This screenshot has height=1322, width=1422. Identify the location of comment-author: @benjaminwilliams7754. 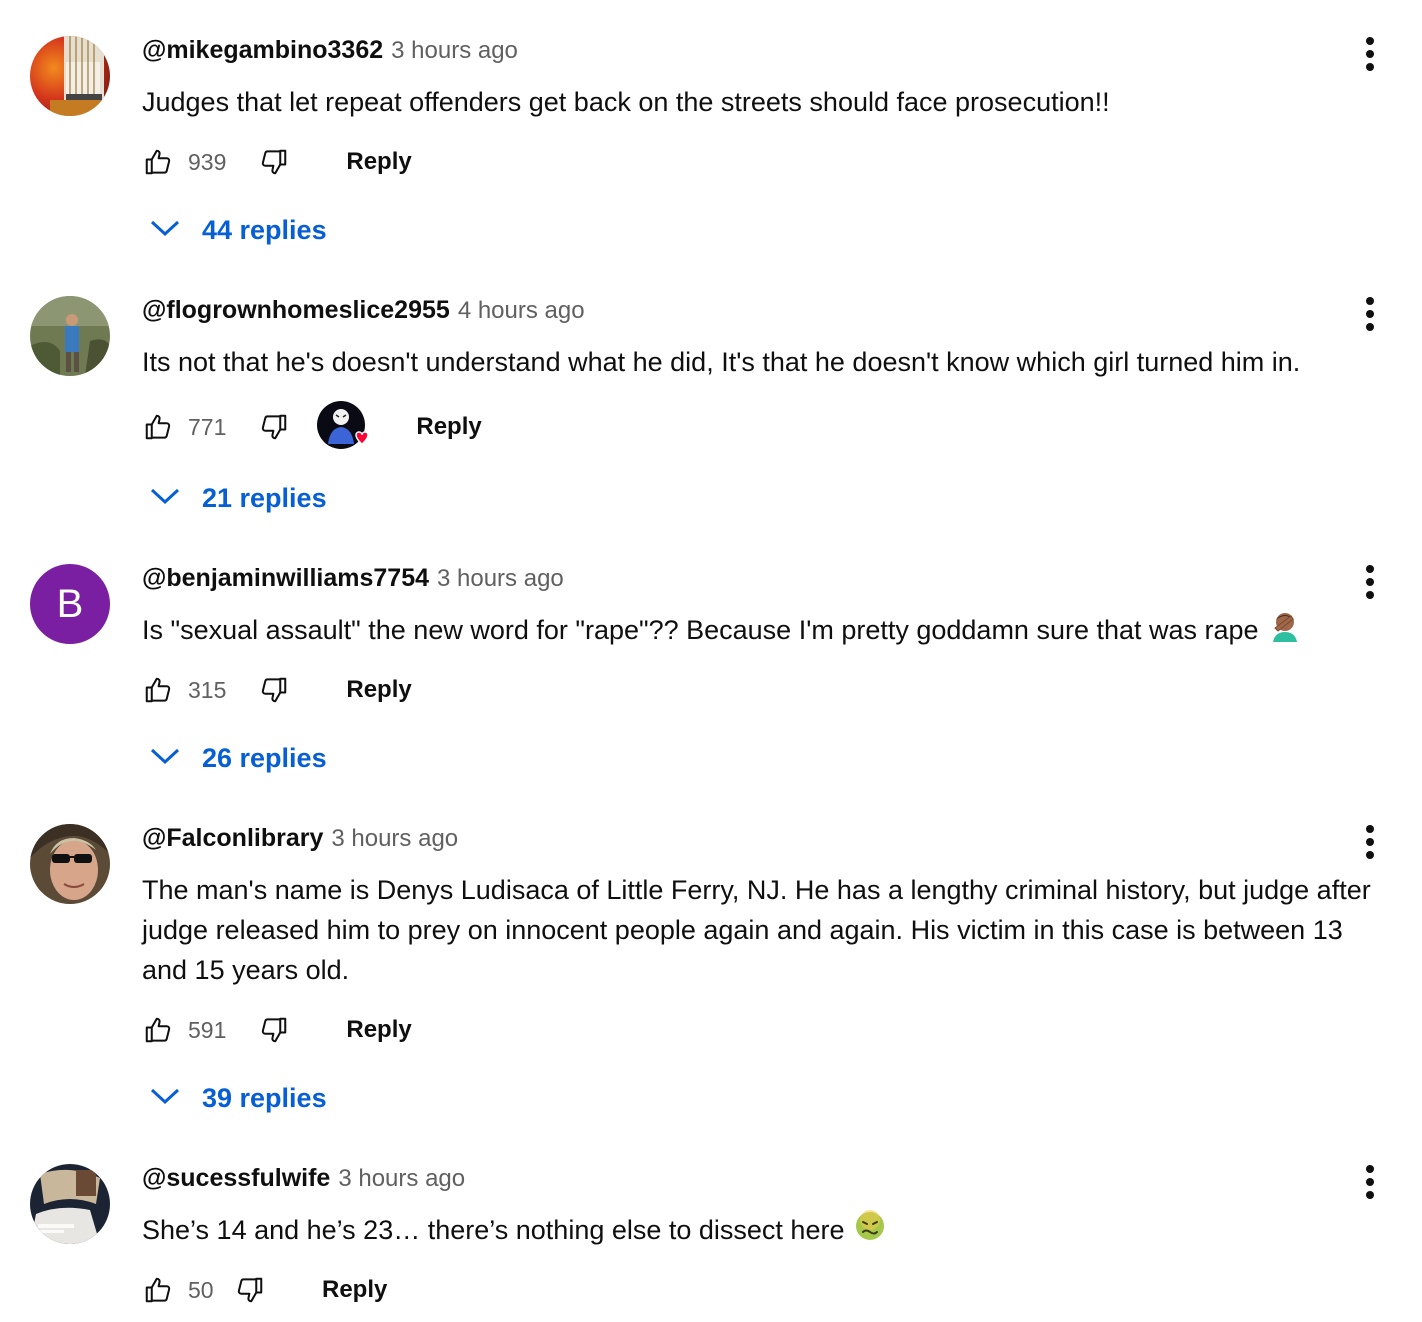
(285, 578).